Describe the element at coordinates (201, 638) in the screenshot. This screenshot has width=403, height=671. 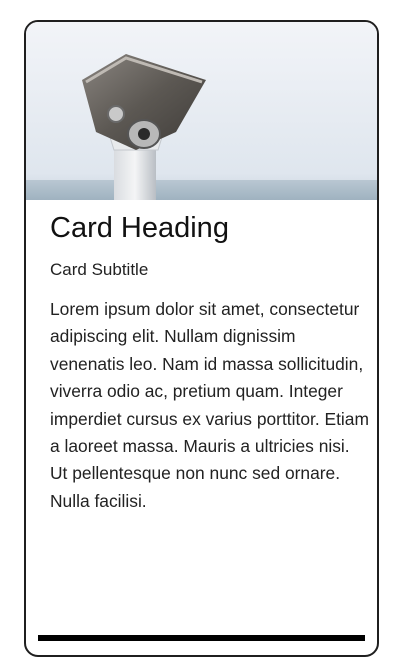
I see `card-footer-bar` at that location.